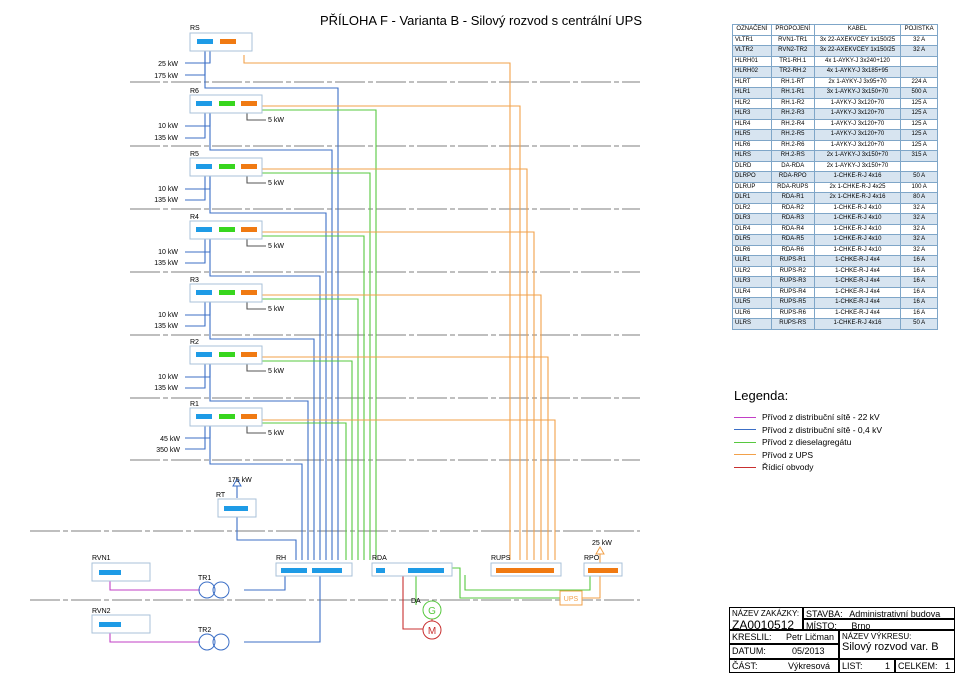  I want to click on cast-cell: ČÁST: Výkresová, so click(784, 666).